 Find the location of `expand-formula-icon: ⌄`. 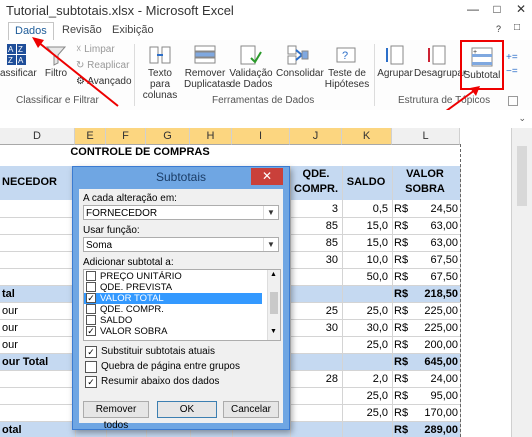

expand-formula-icon: ⌄ is located at coordinates (522, 118).